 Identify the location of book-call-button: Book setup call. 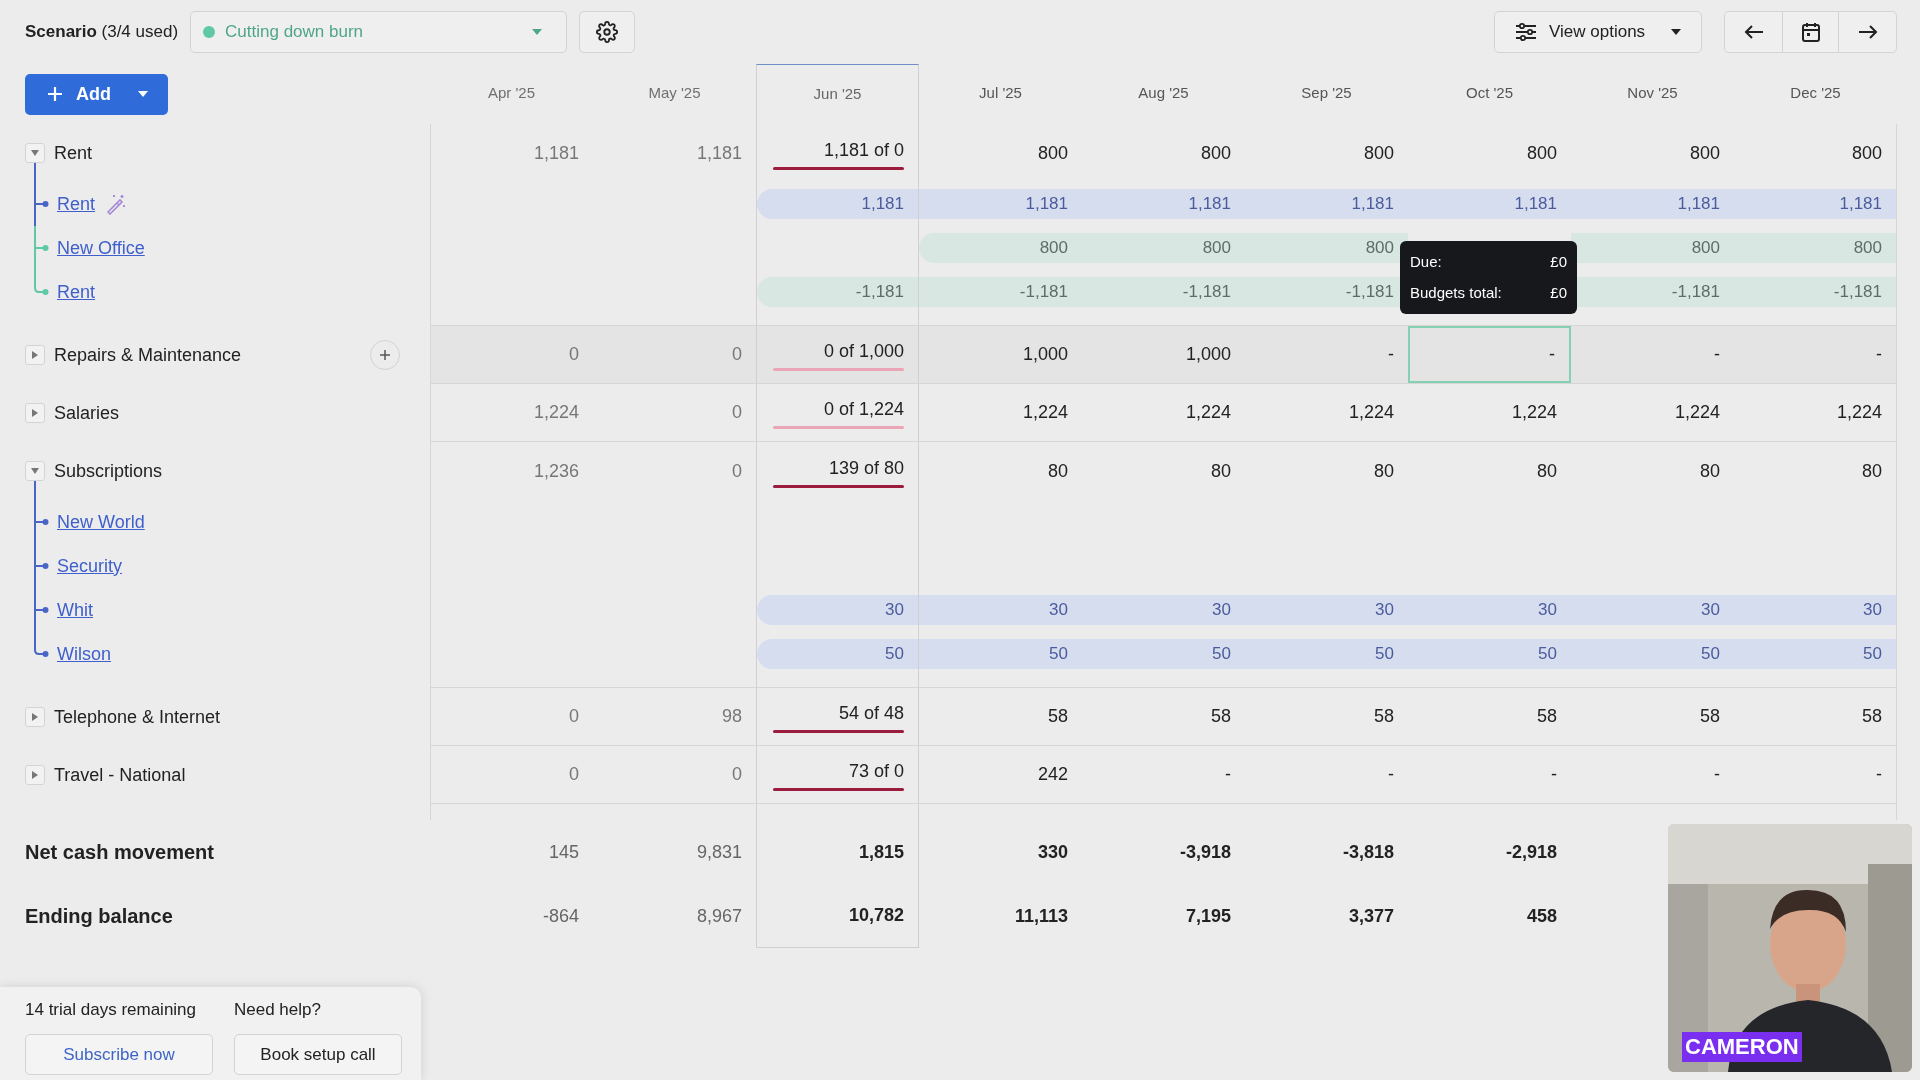
(318, 1055).